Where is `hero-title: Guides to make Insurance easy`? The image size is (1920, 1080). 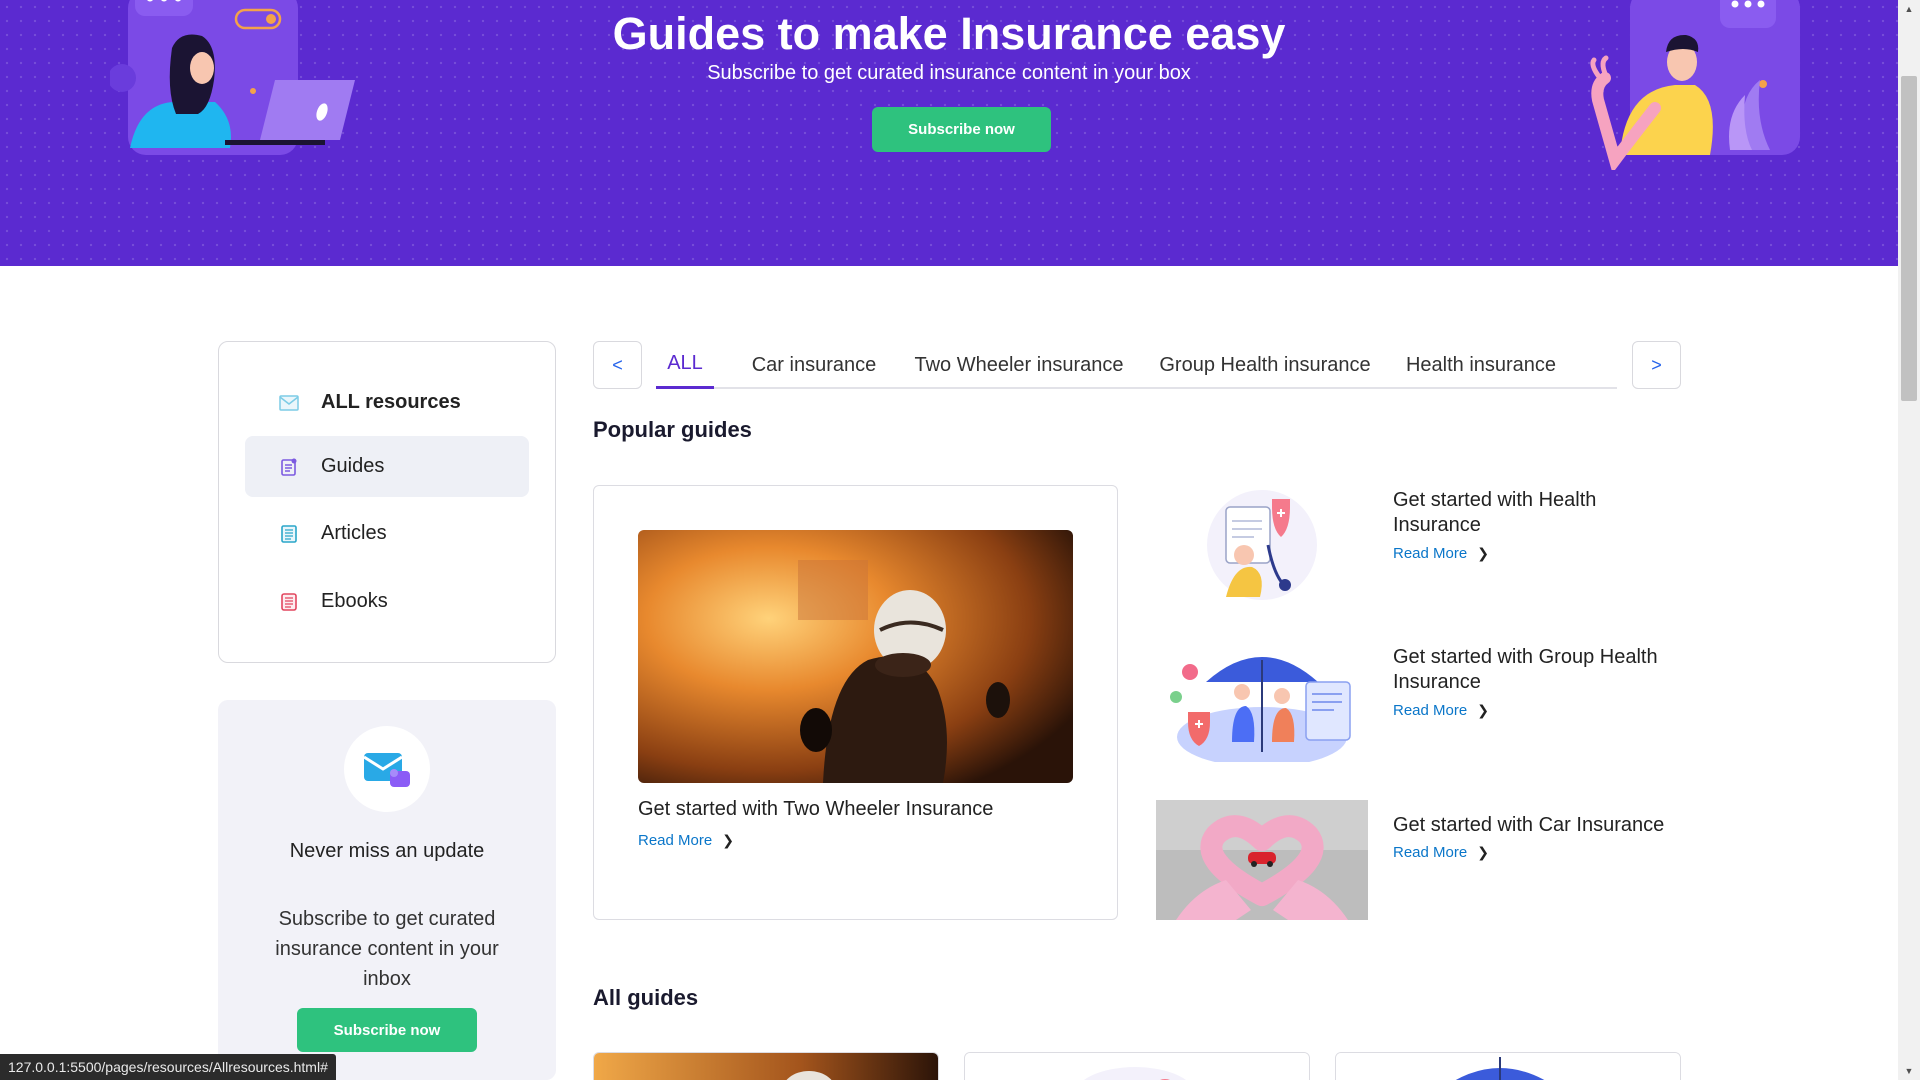 hero-title: Guides to make Insurance easy is located at coordinates (949, 33).